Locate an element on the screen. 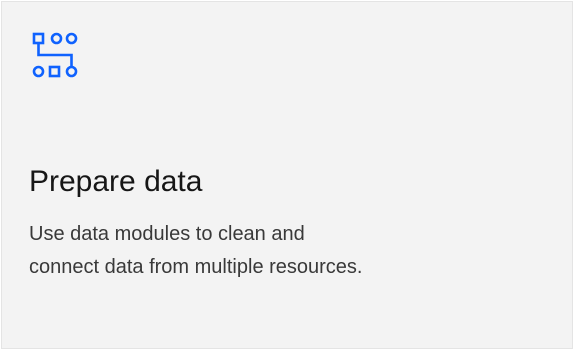  data-flow-icon is located at coordinates (55, 55).